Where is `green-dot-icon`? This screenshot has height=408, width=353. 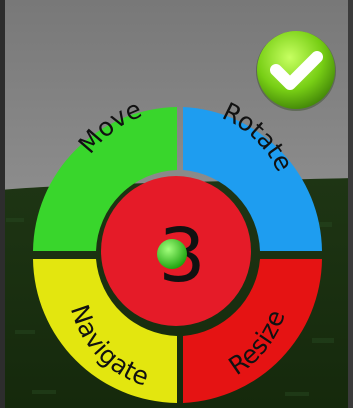 green-dot-icon is located at coordinates (172, 254).